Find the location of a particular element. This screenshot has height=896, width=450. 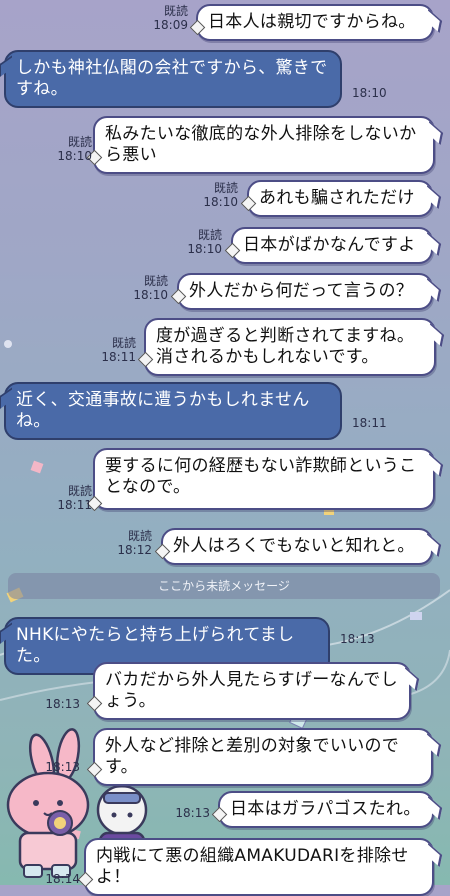

message-timestamp: 18:12 is located at coordinates (134, 550).